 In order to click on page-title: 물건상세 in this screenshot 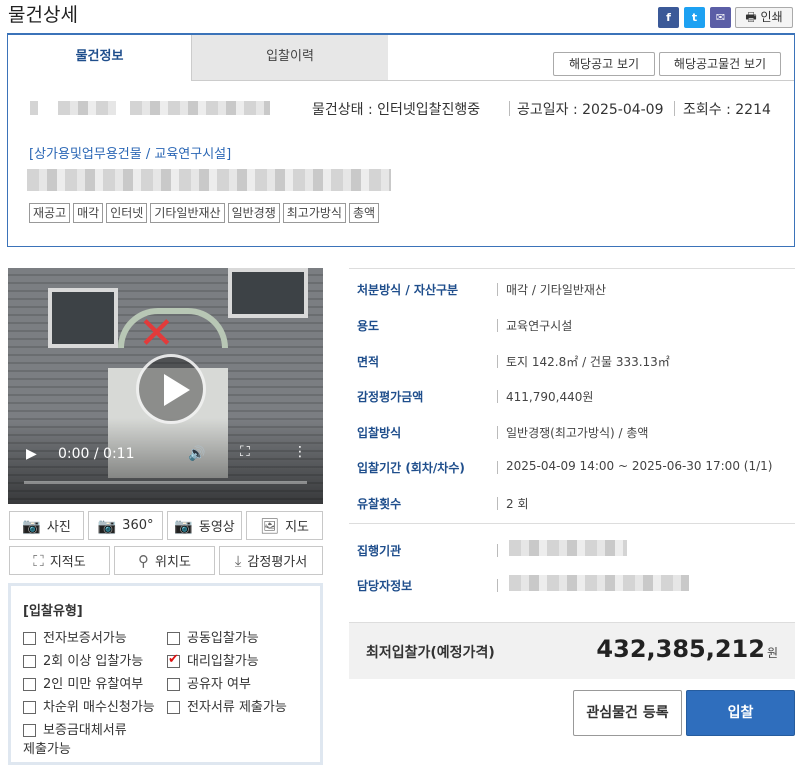, I will do `click(43, 15)`.